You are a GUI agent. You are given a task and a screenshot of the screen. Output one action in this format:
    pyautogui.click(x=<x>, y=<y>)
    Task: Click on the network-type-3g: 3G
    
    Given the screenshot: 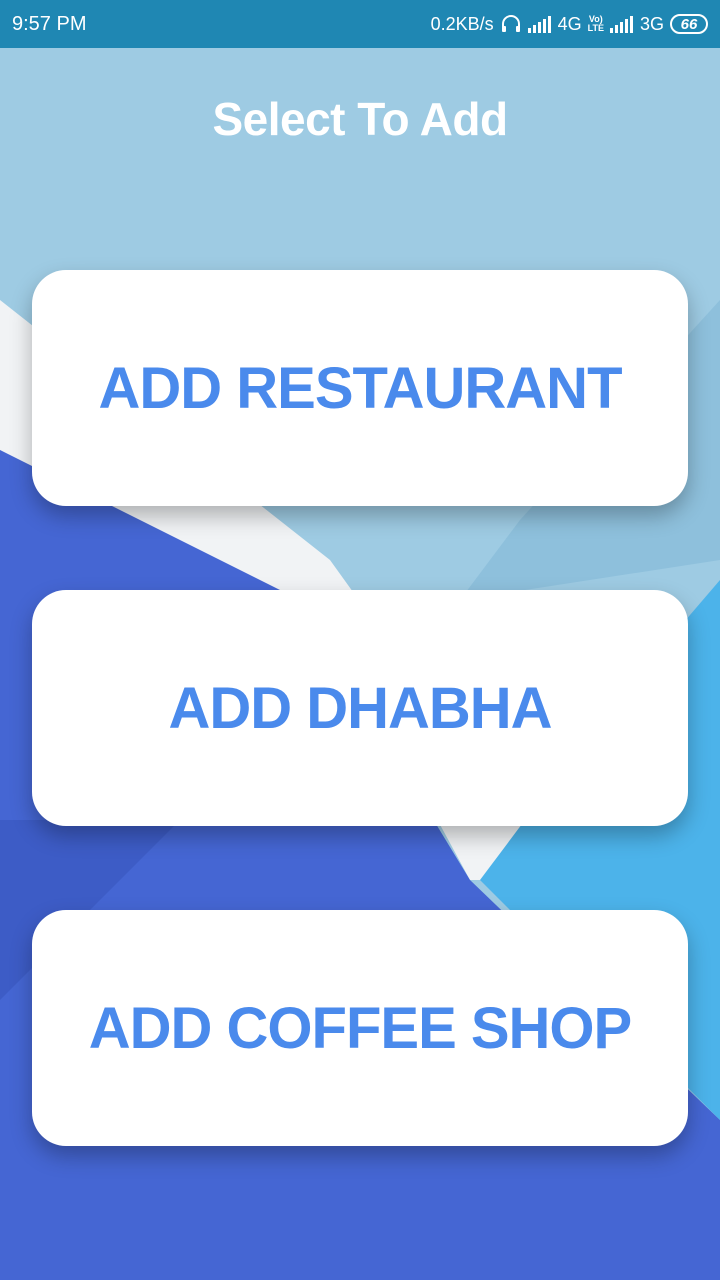 What is the action you would take?
    pyautogui.click(x=651, y=23)
    